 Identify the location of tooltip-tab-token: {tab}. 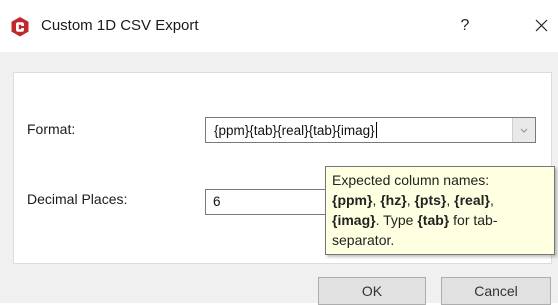
(433, 220).